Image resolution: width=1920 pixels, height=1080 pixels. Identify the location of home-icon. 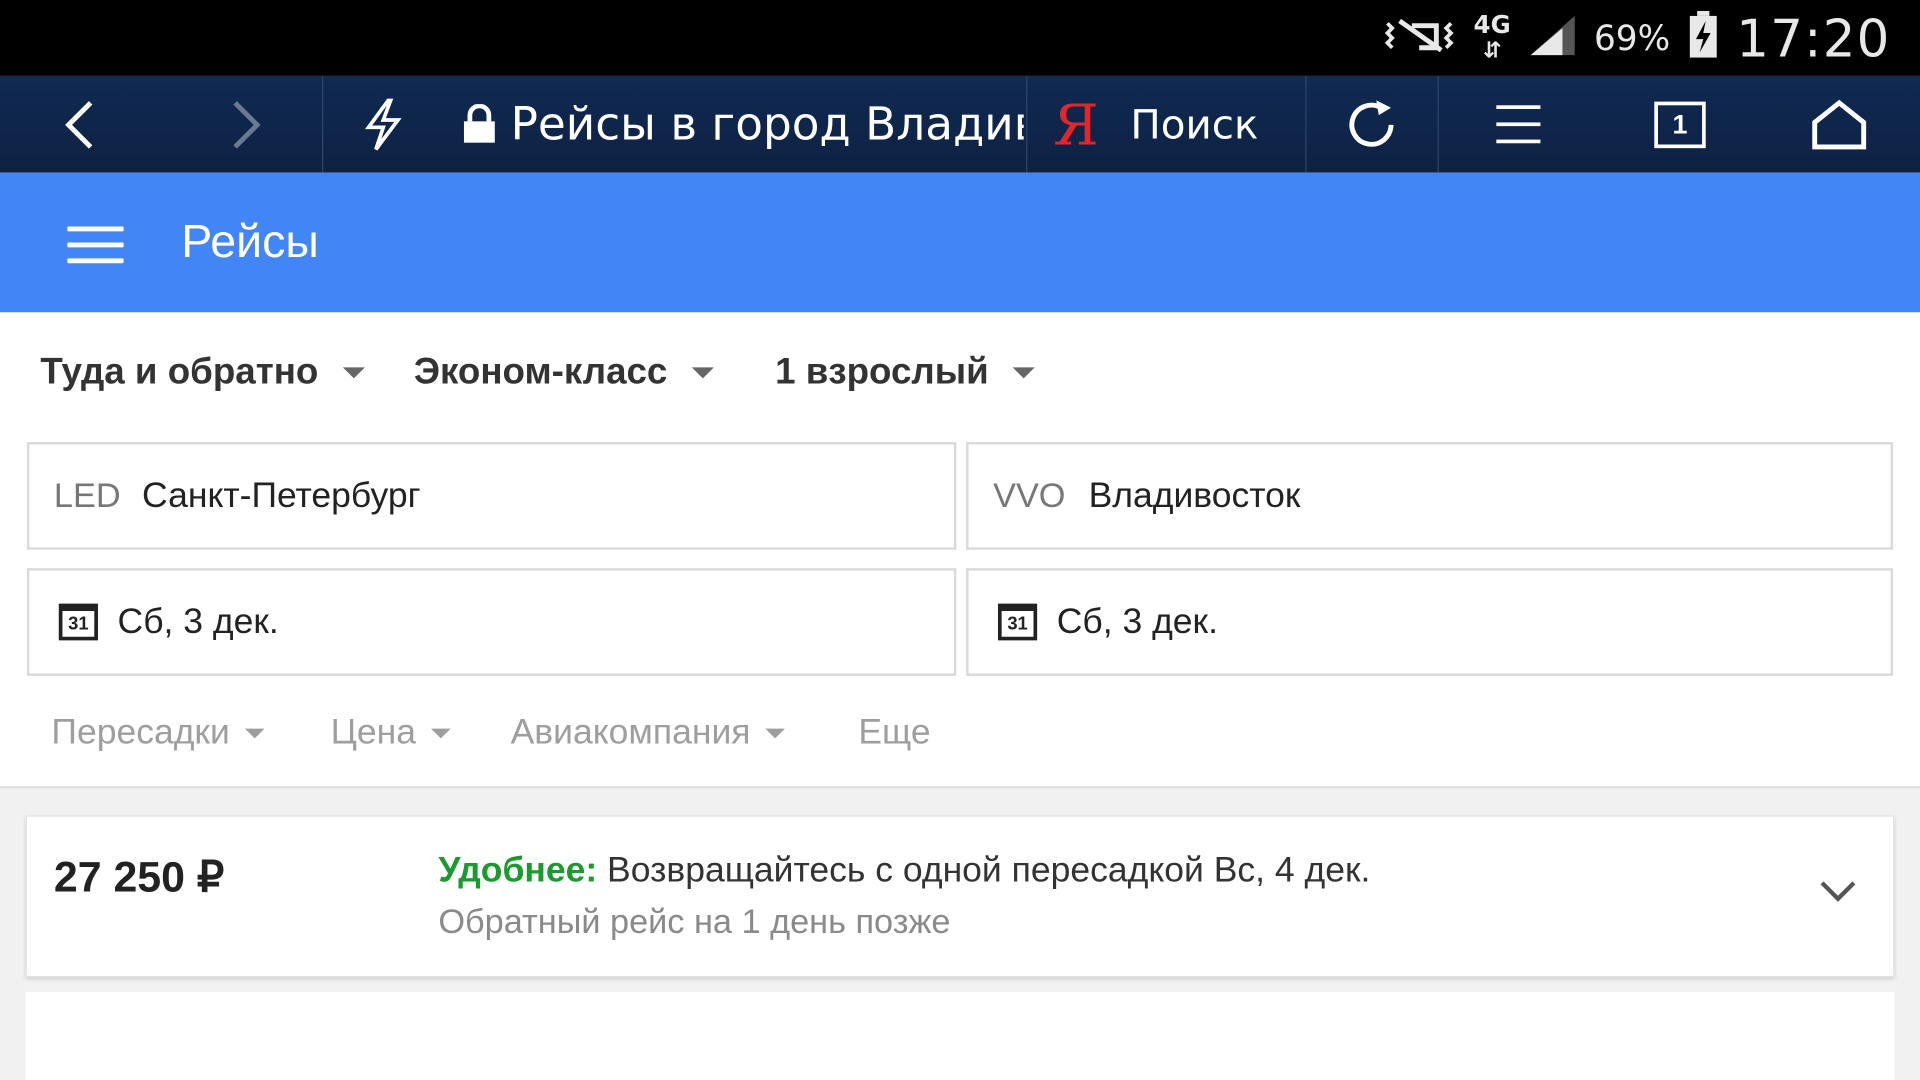
(1839, 124).